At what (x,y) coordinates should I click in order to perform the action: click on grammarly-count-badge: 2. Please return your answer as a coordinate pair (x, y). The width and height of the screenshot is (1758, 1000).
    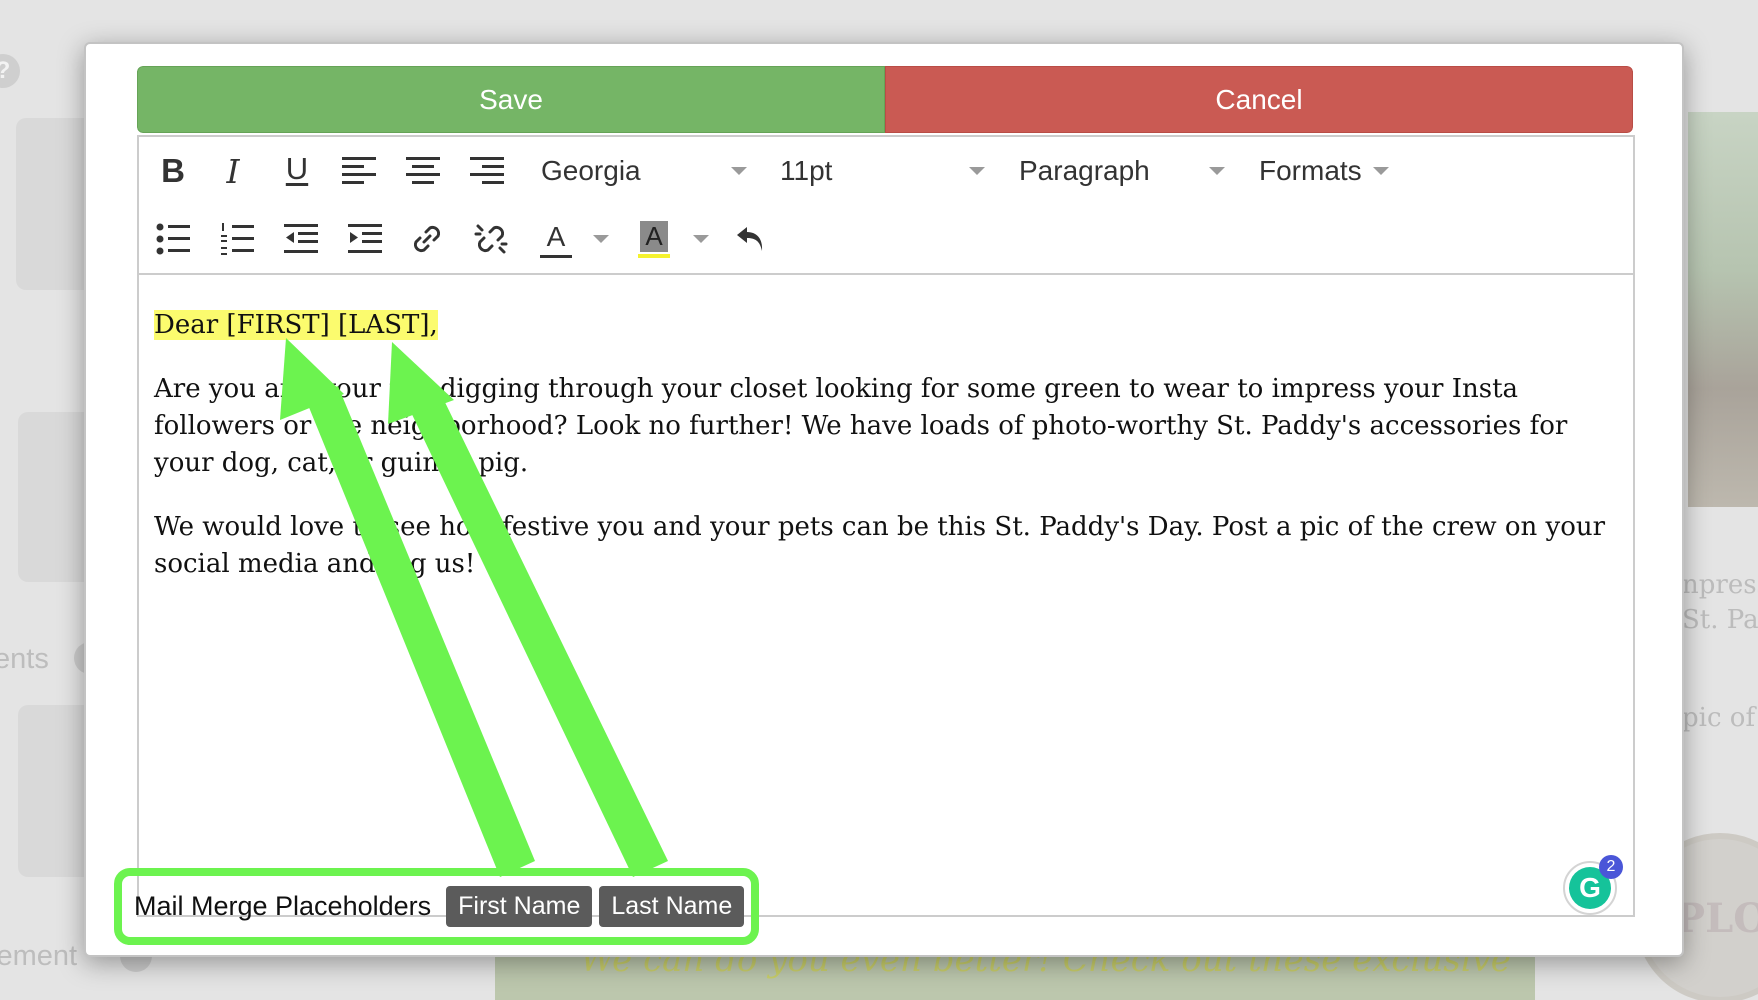
    Looking at the image, I should click on (1611, 867).